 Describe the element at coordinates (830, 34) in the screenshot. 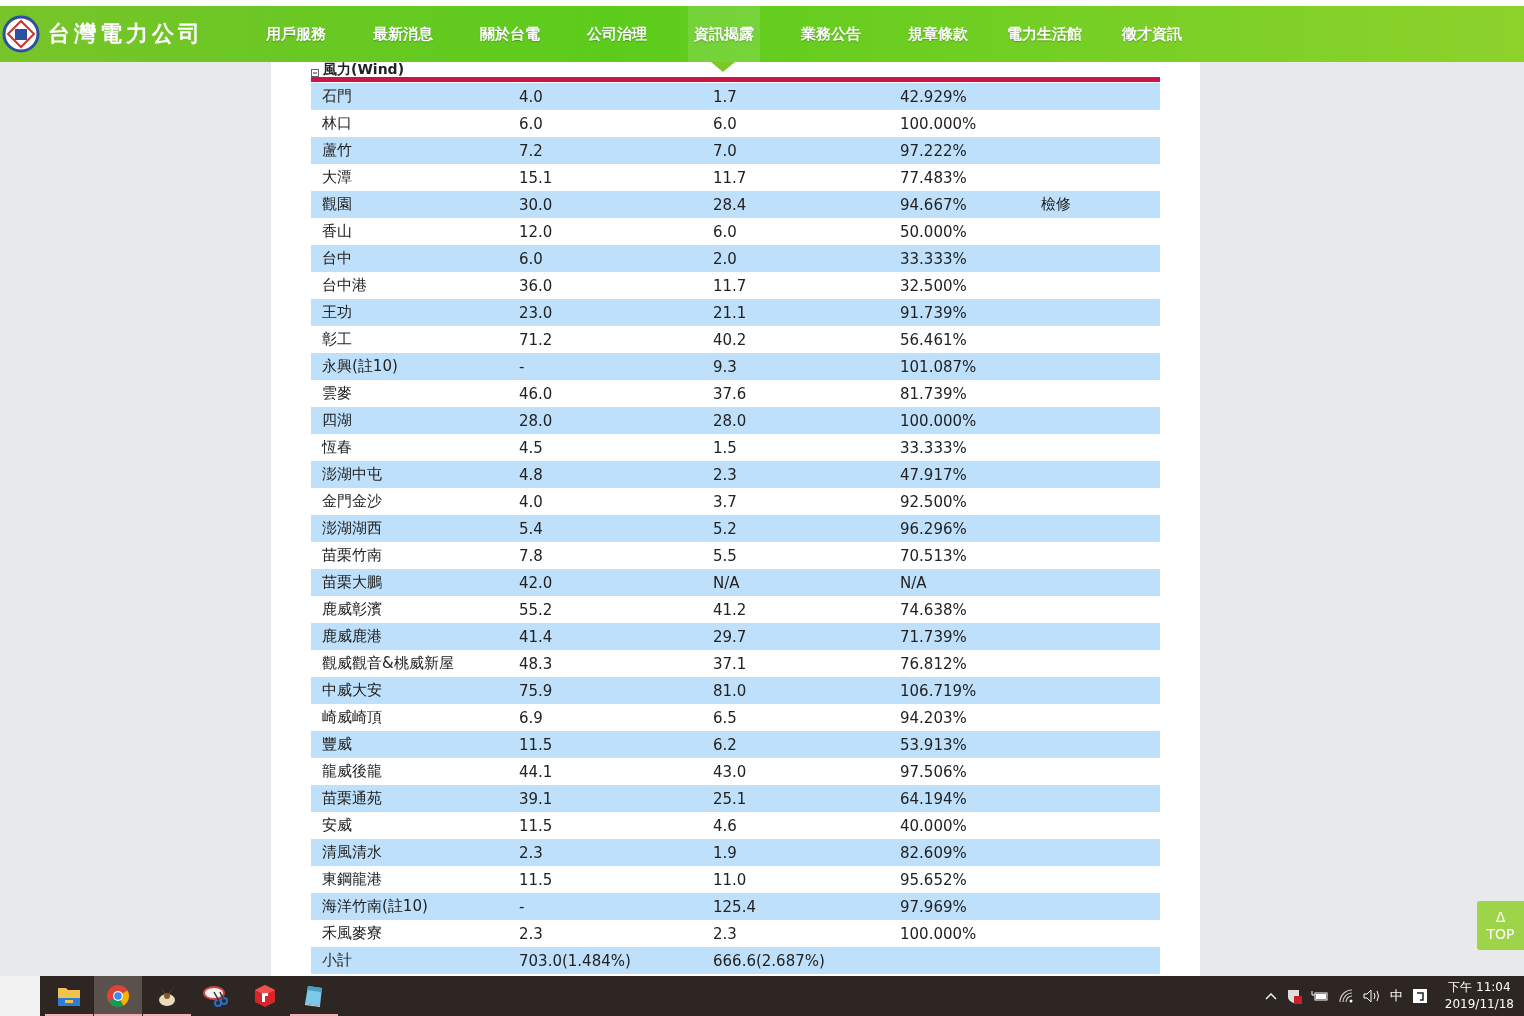

I see `nav-link: 業務公告` at that location.